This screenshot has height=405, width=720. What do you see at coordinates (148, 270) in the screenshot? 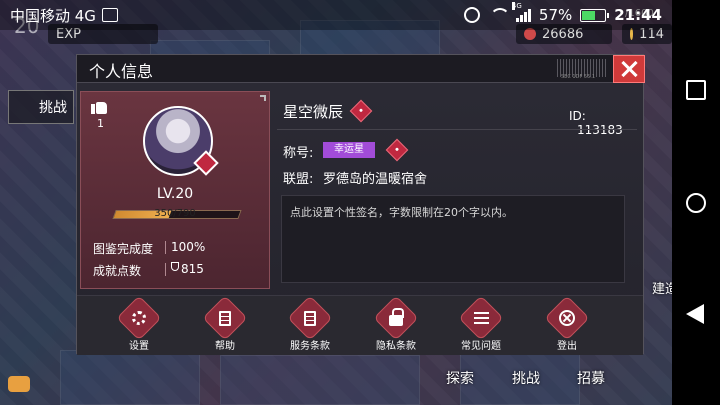
I see `stat-row-achievement: 成就点数 815` at bounding box center [148, 270].